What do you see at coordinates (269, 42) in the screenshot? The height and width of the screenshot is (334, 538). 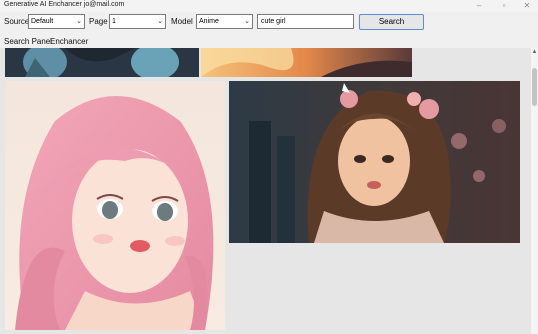 I see `tab-strip: Search Panel Enchancer` at bounding box center [269, 42].